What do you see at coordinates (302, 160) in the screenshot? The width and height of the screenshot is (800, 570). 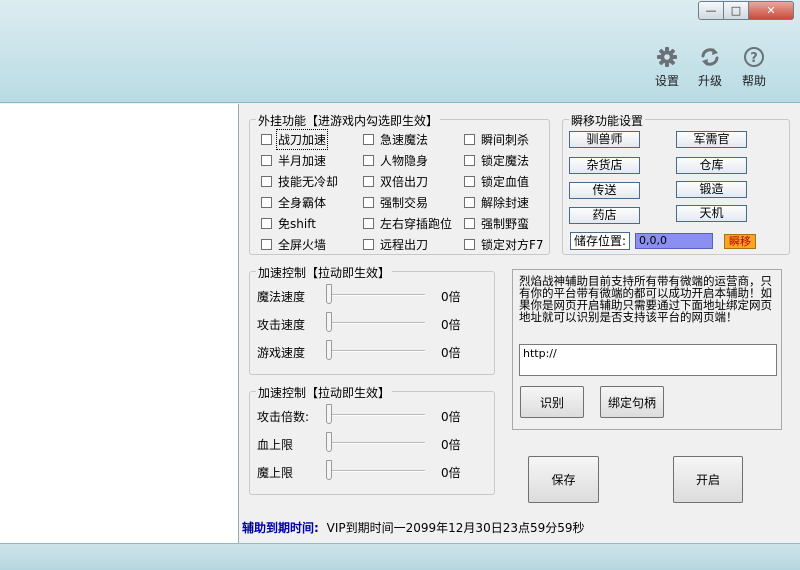 I see `feature-label: 半月加速` at bounding box center [302, 160].